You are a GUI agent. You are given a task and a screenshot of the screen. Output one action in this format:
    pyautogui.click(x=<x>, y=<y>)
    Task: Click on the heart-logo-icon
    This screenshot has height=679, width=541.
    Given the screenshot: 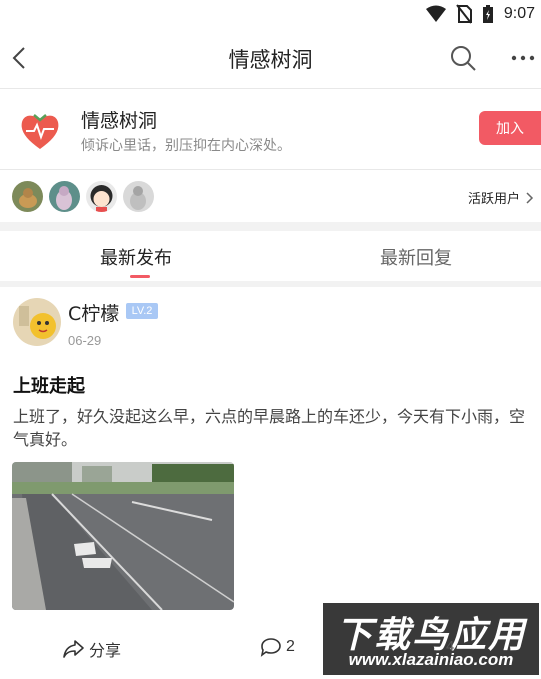 What is the action you would take?
    pyautogui.click(x=40, y=131)
    